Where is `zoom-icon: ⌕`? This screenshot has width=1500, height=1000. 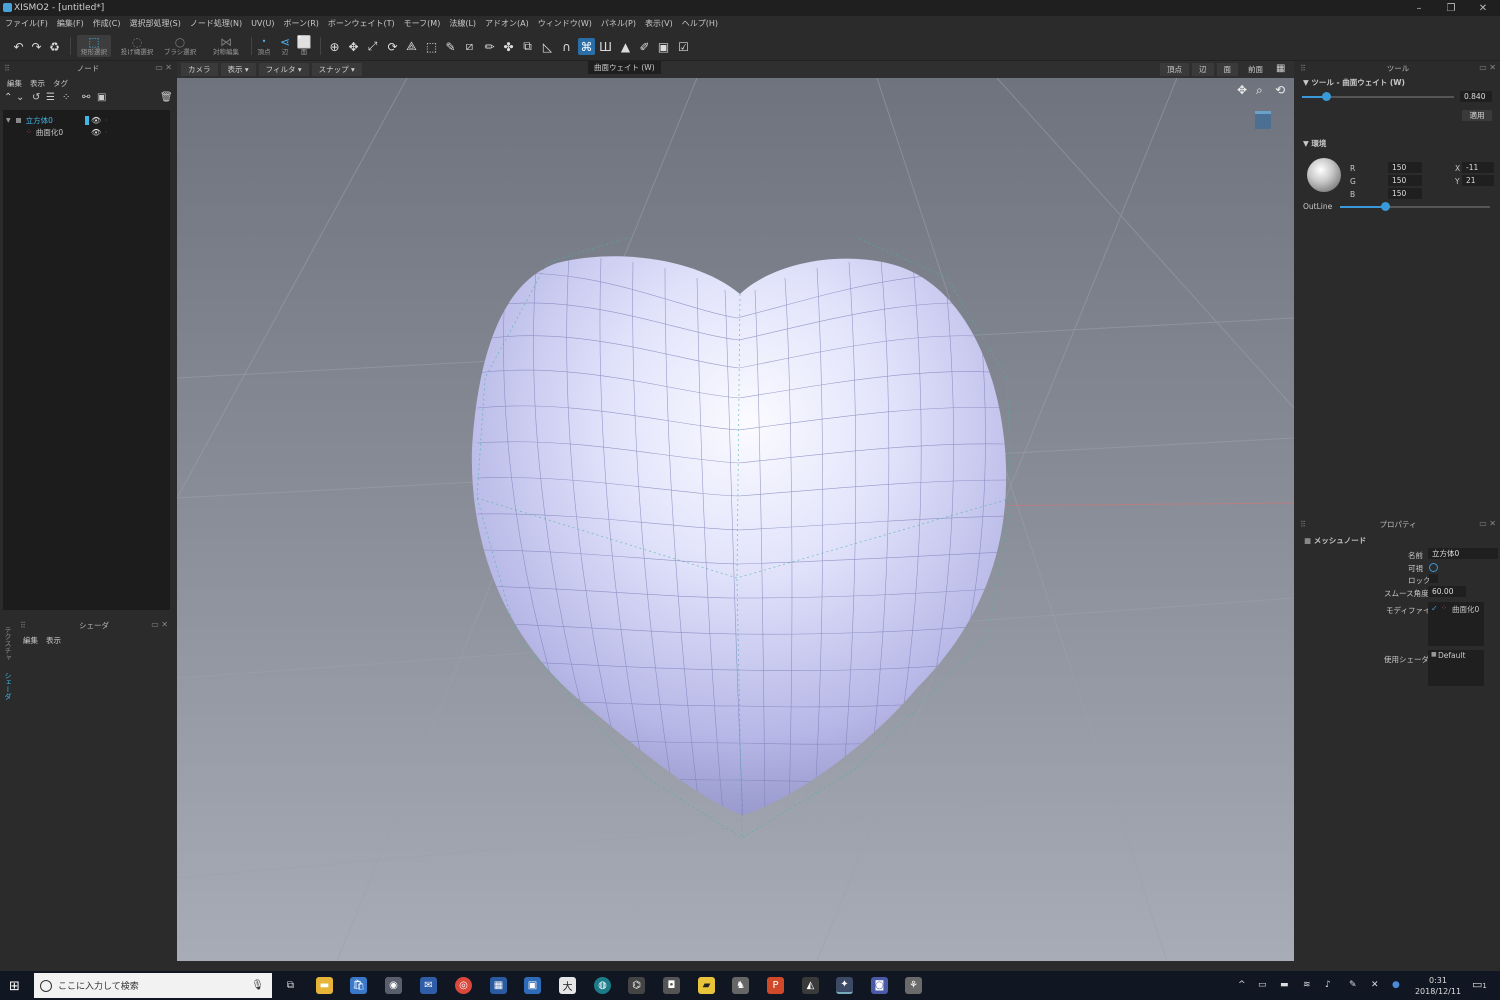
zoom-icon: ⌕ is located at coordinates (1259, 90).